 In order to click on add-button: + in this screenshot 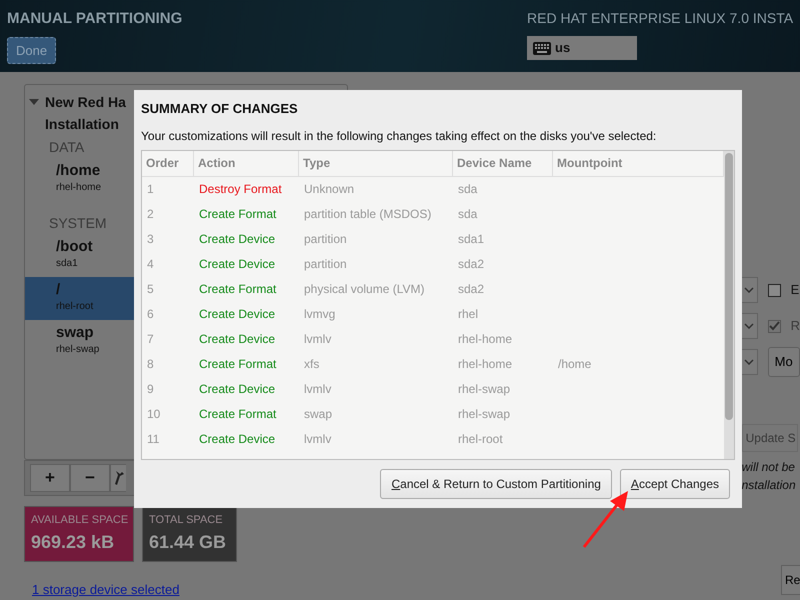, I will do `click(50, 478)`.